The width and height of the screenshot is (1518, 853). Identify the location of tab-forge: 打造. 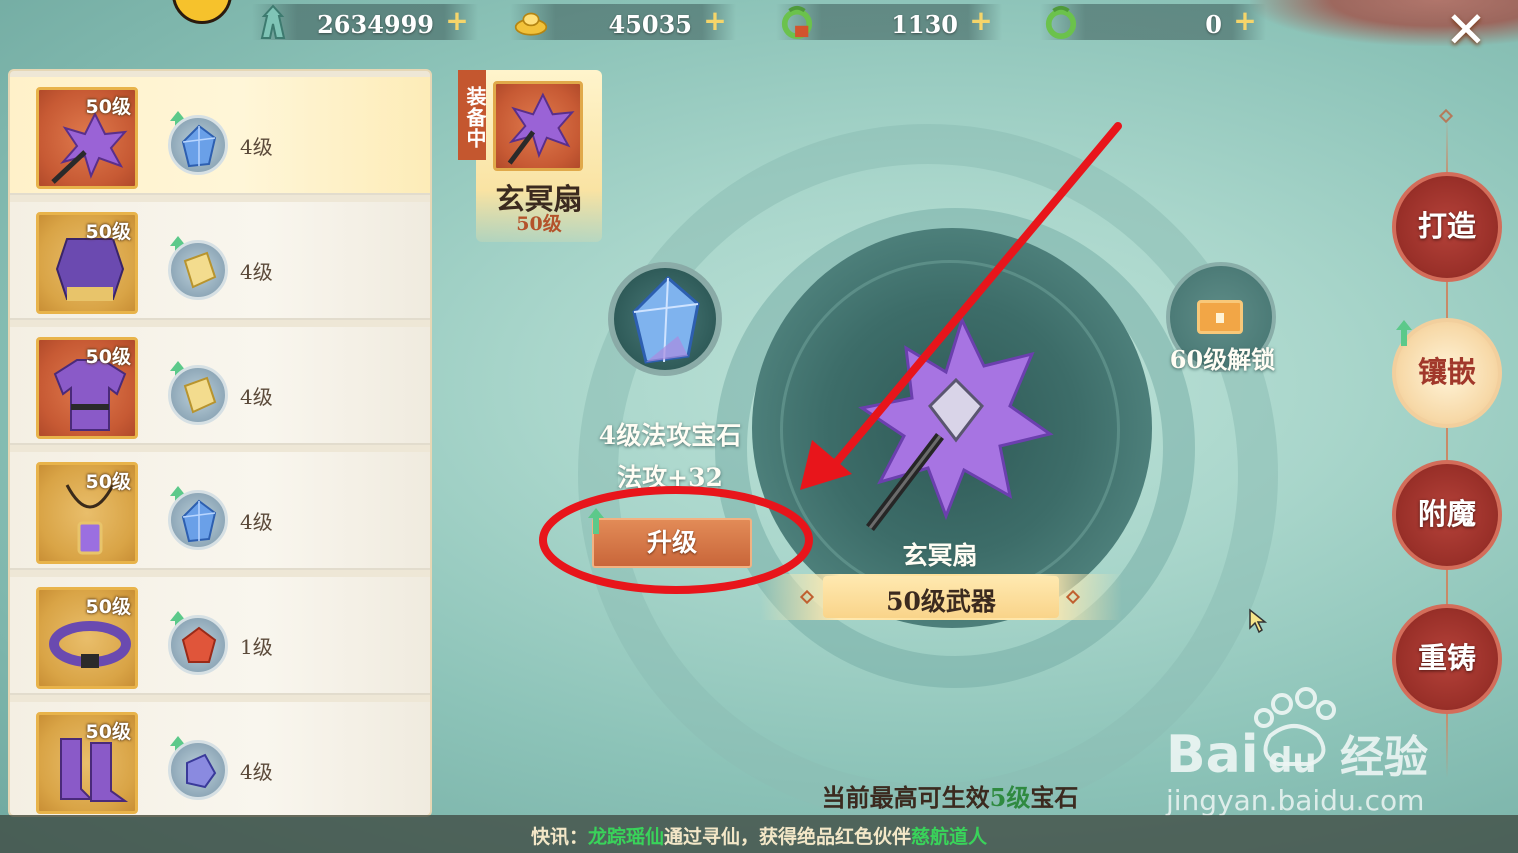
(1447, 227).